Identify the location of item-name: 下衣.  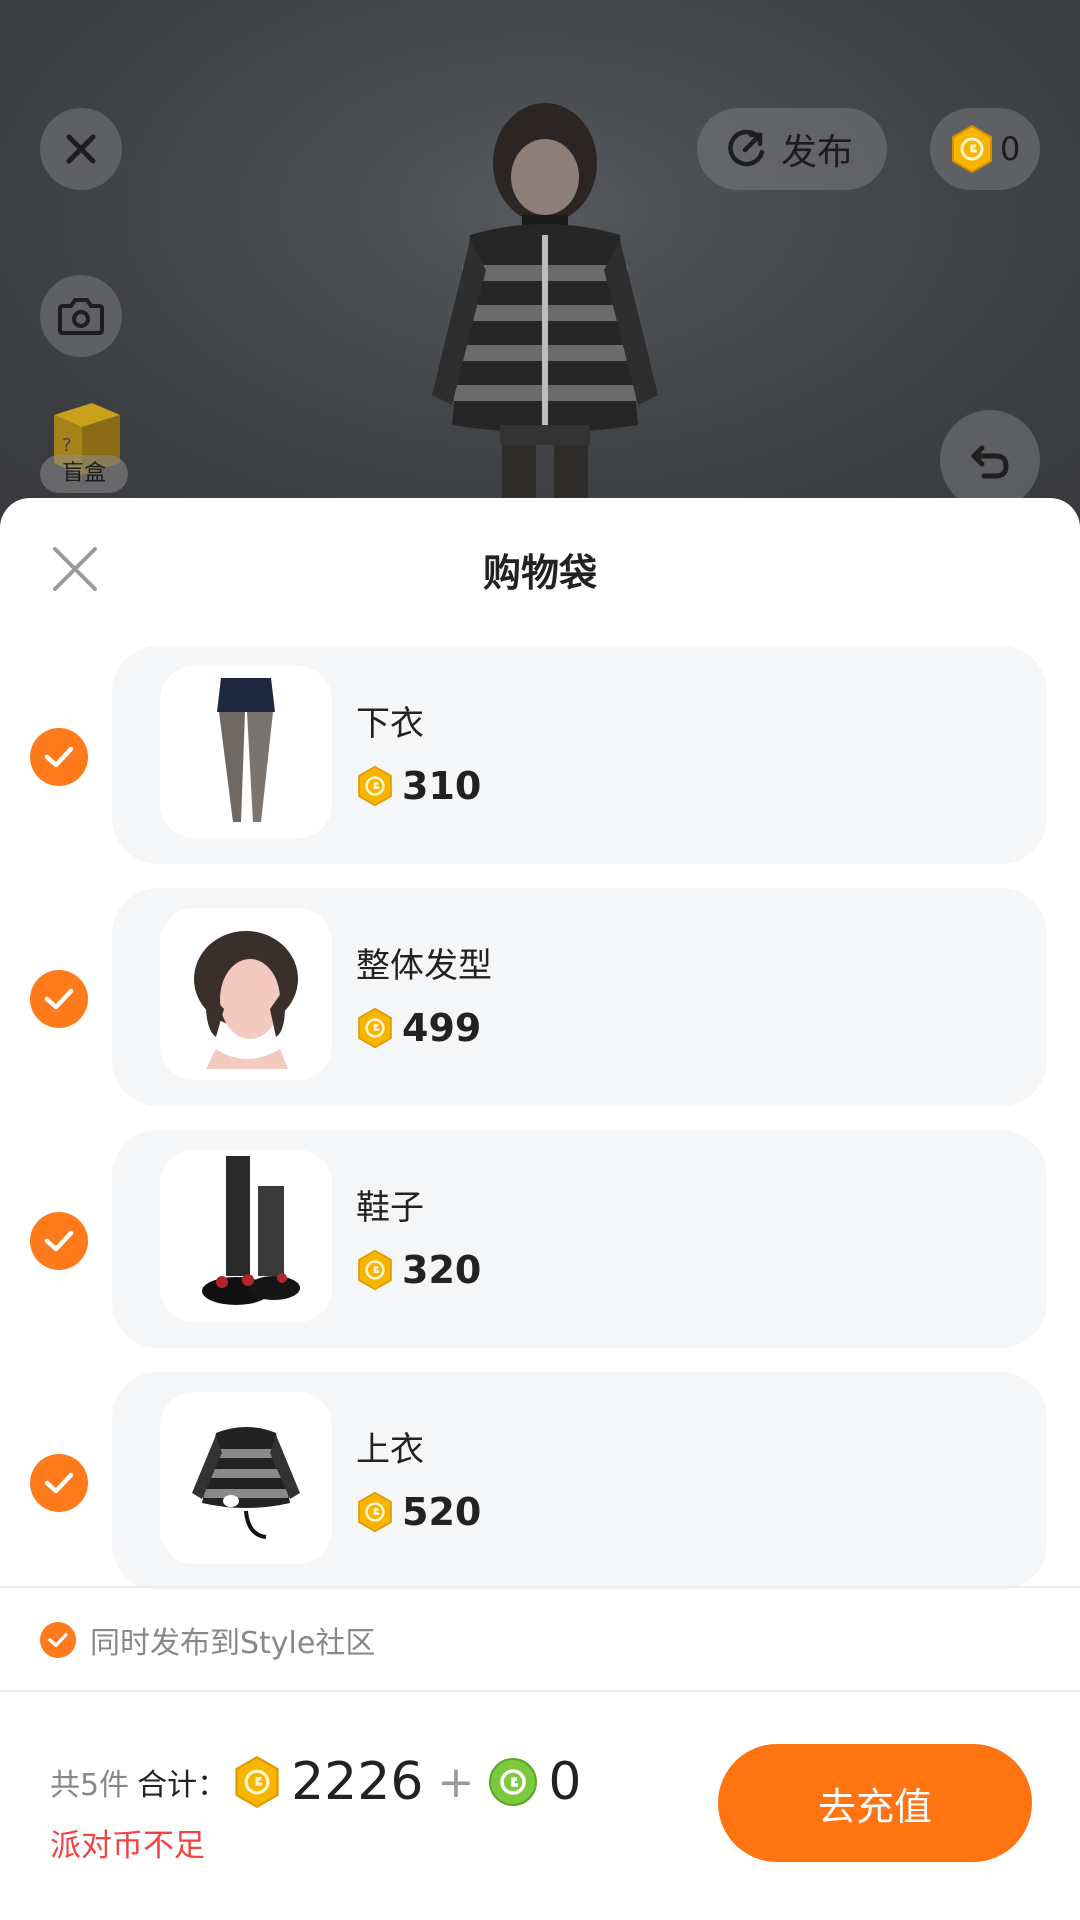
(390, 724).